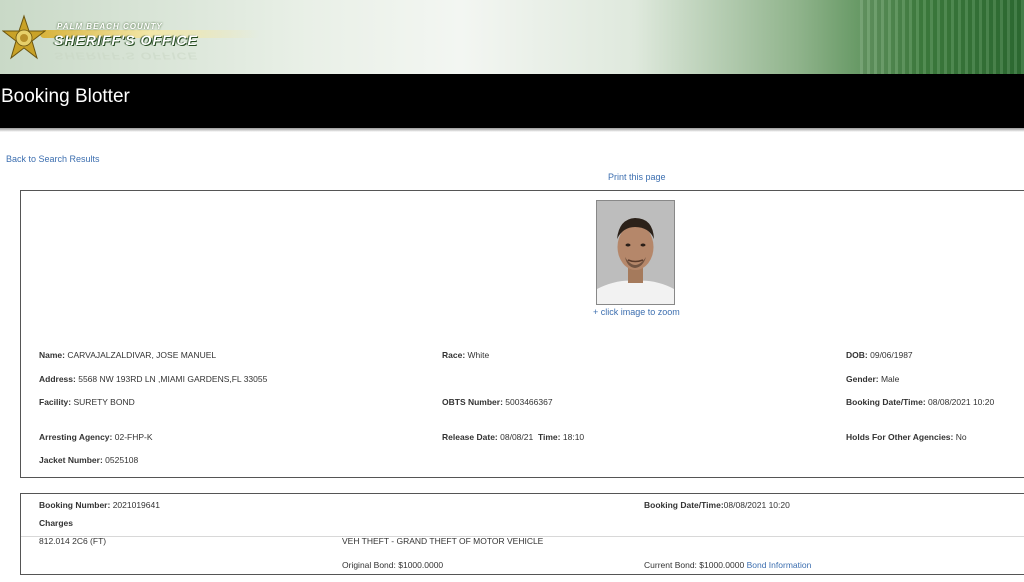 The image size is (1024, 582). Describe the element at coordinates (517, 437) in the screenshot. I see `release-date-value: 08/08/21` at that location.